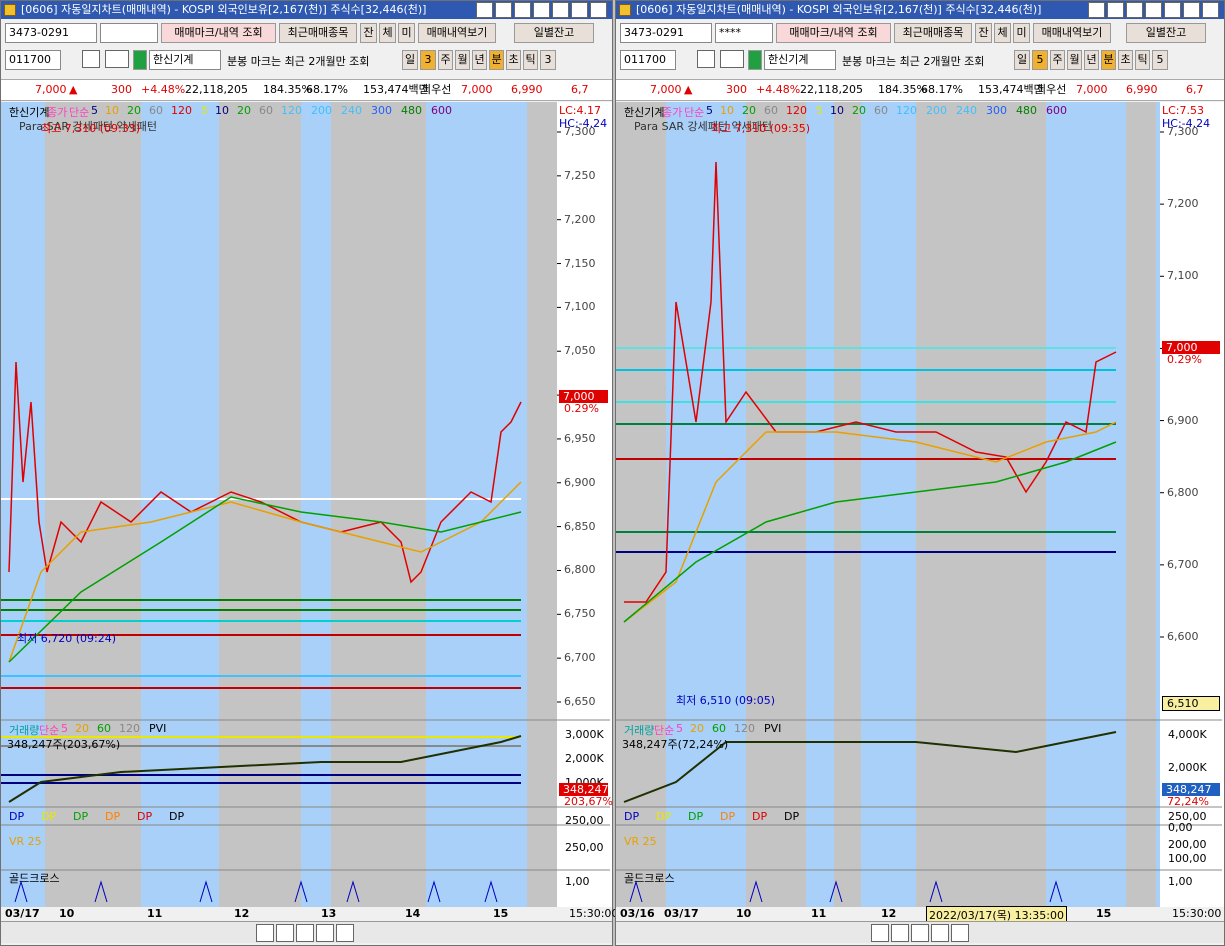 The image size is (1225, 946). What do you see at coordinates (64, 744) in the screenshot?
I see `vol-text: 348,247주(203,67%)` at bounding box center [64, 744].